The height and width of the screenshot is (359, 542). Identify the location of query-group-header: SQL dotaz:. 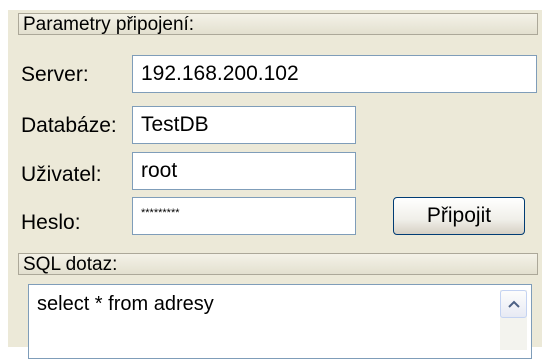
(278, 264).